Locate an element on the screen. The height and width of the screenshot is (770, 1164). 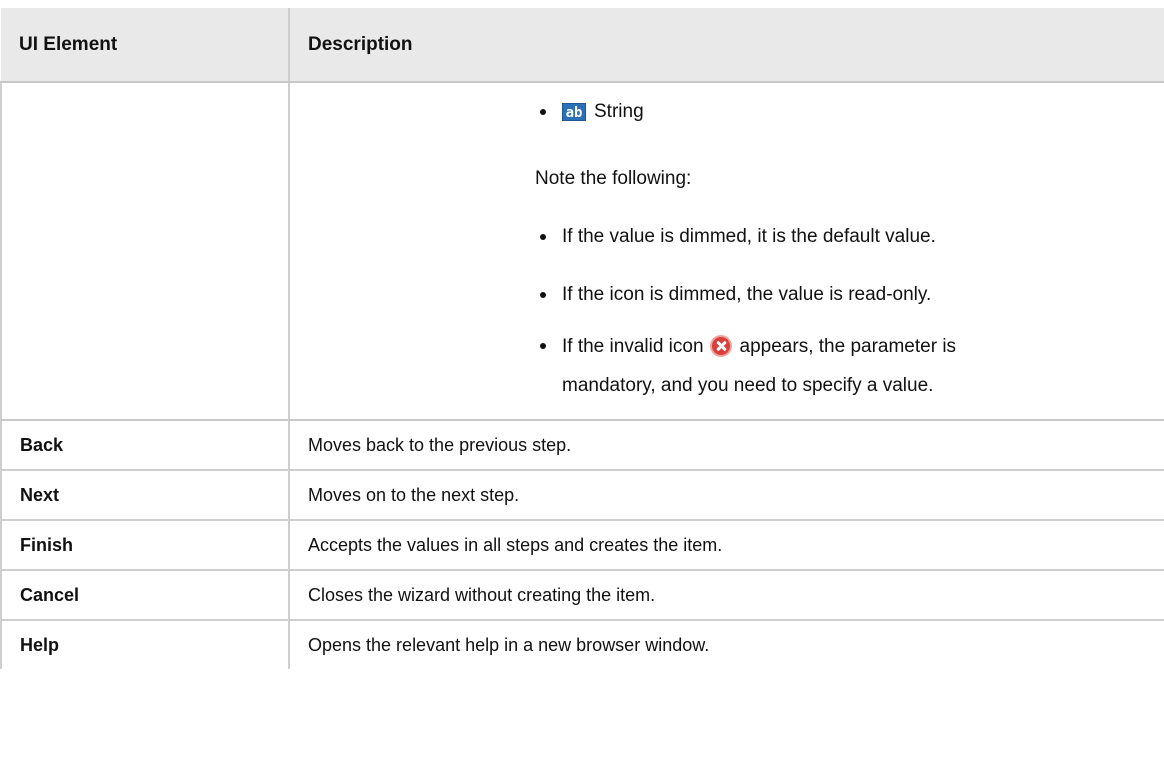
table-header-row: UI Element Description is located at coordinates (582, 45).